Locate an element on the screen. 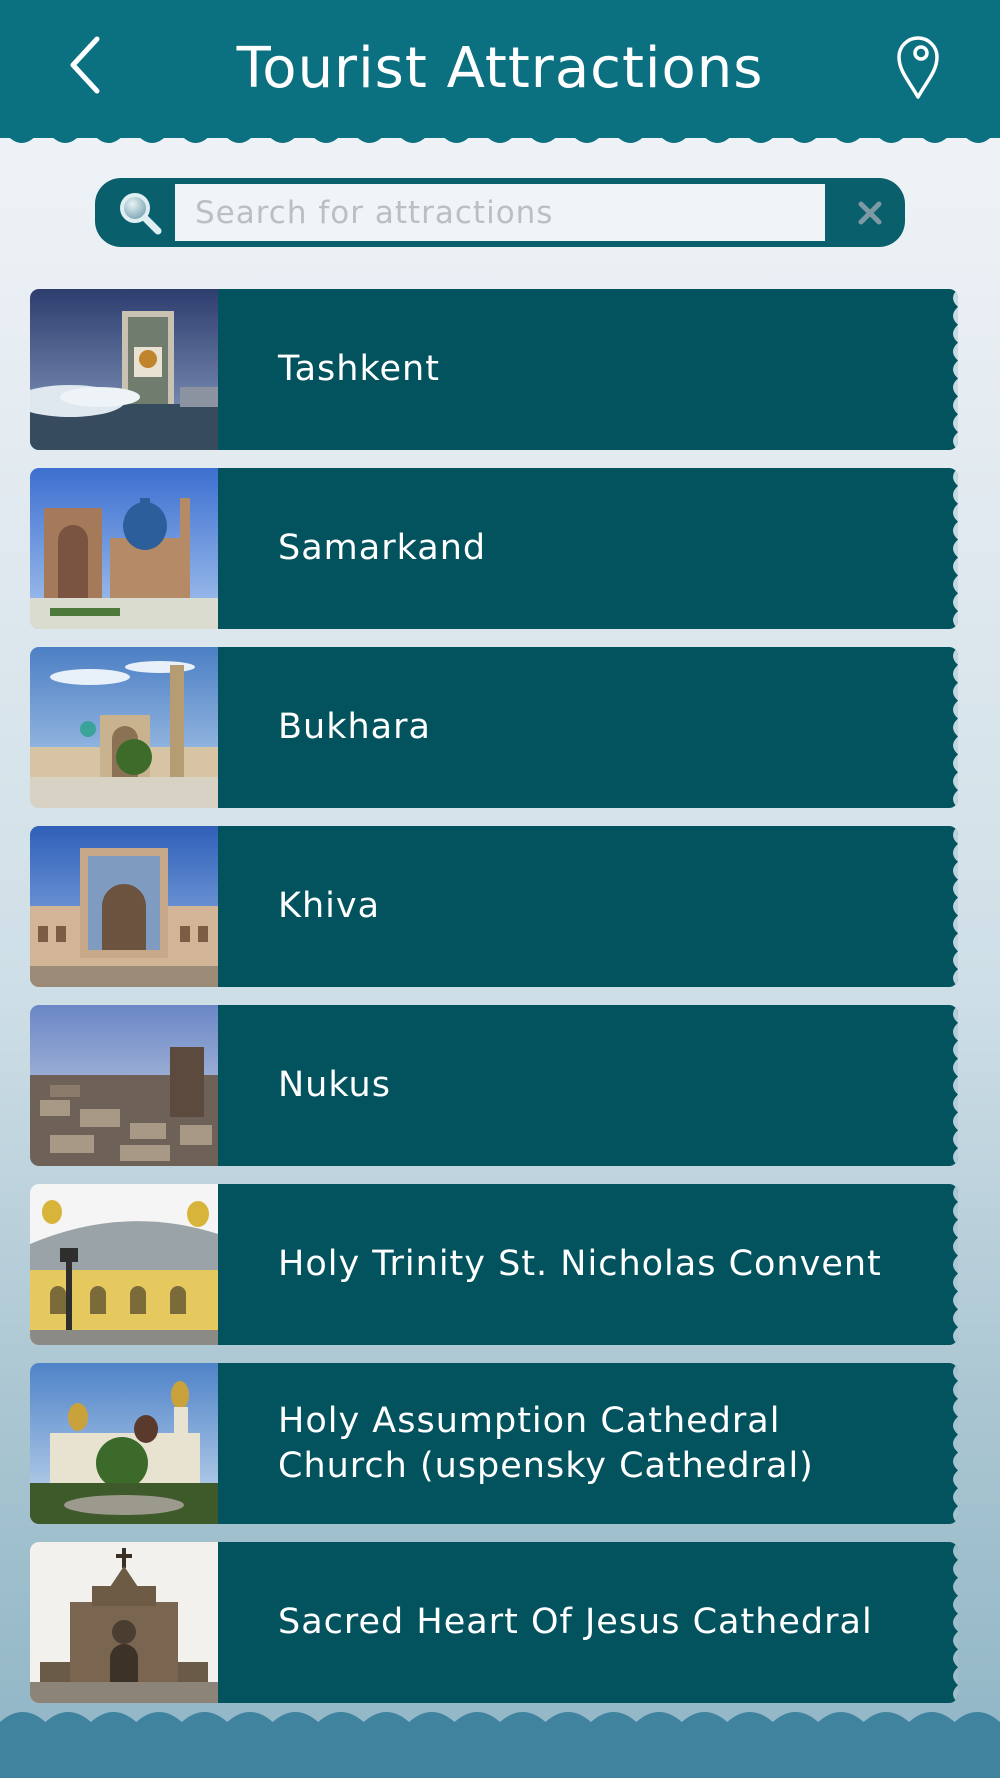 The width and height of the screenshot is (1000, 1778). attraction-photo-sacred-heart is located at coordinates (124, 1622).